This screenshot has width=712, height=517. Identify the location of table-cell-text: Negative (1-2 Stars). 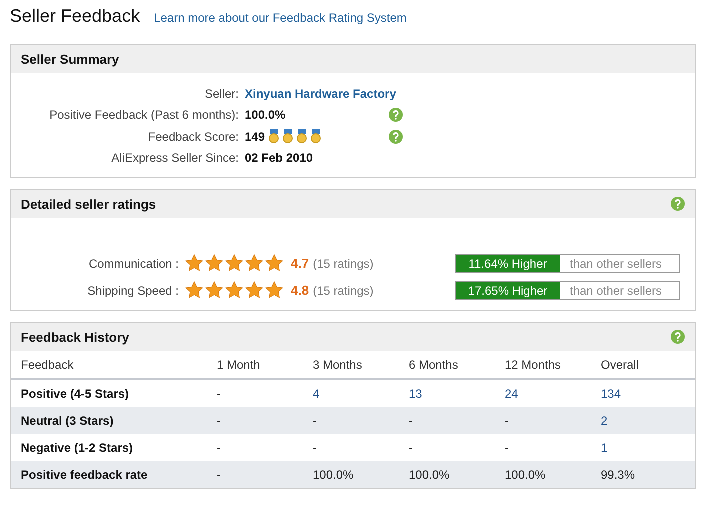
(77, 447).